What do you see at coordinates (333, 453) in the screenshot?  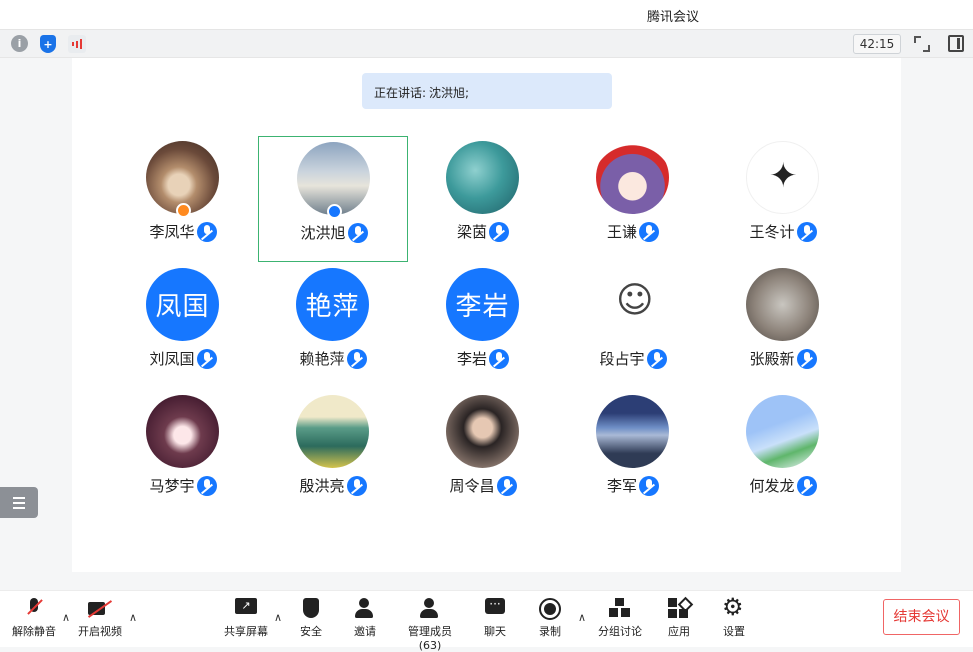 I see `participant-tile: 殷洪亮` at bounding box center [333, 453].